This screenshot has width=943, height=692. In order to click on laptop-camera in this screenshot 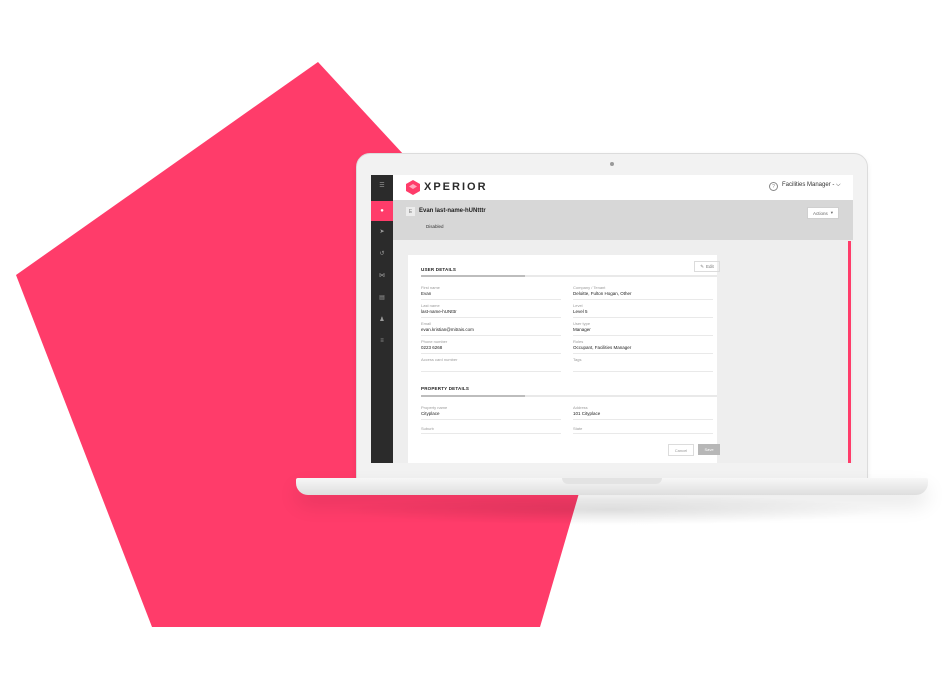, I will do `click(612, 164)`.